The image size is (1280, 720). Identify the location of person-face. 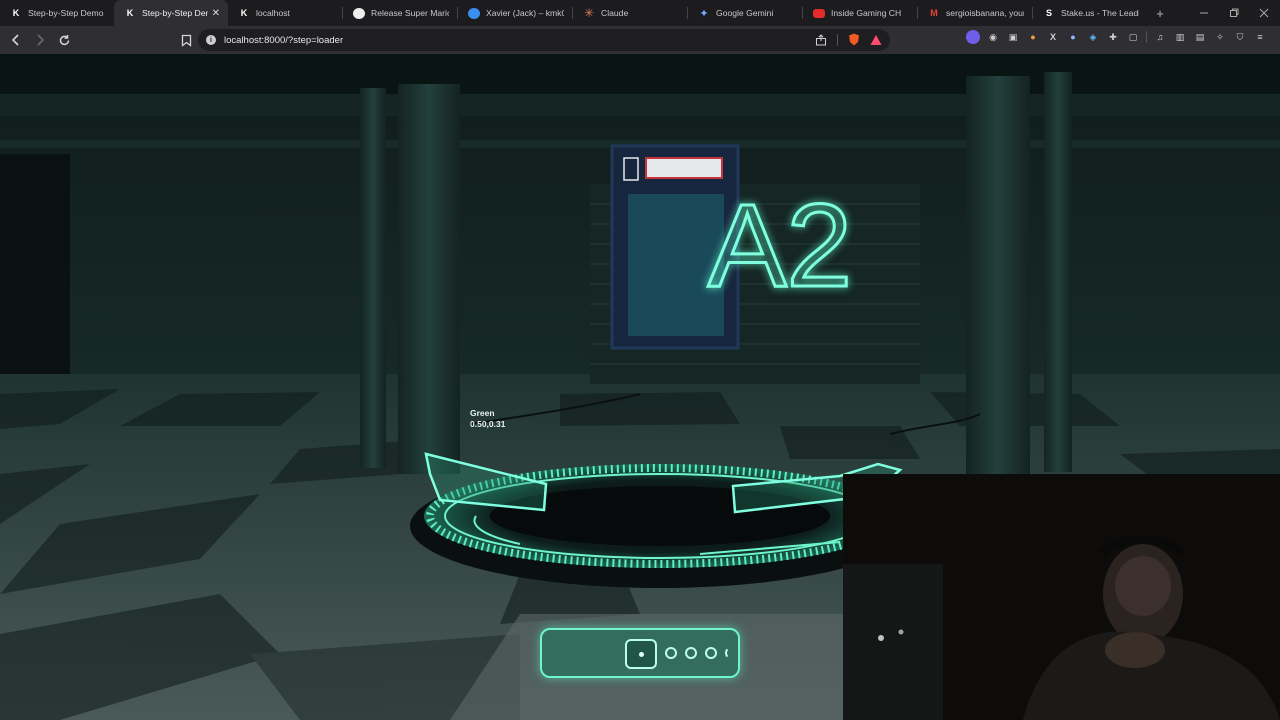
(1143, 586).